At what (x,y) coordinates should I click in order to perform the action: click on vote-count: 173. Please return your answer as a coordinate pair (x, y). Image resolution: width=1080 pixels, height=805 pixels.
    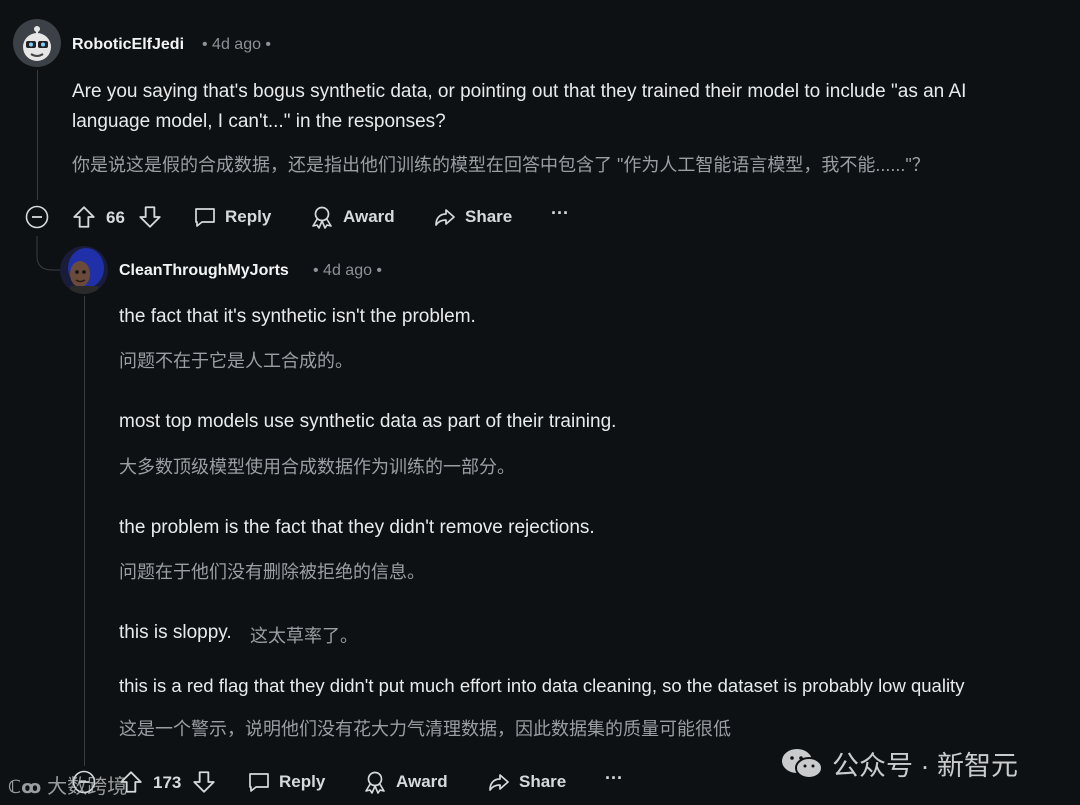
    Looking at the image, I should click on (167, 782).